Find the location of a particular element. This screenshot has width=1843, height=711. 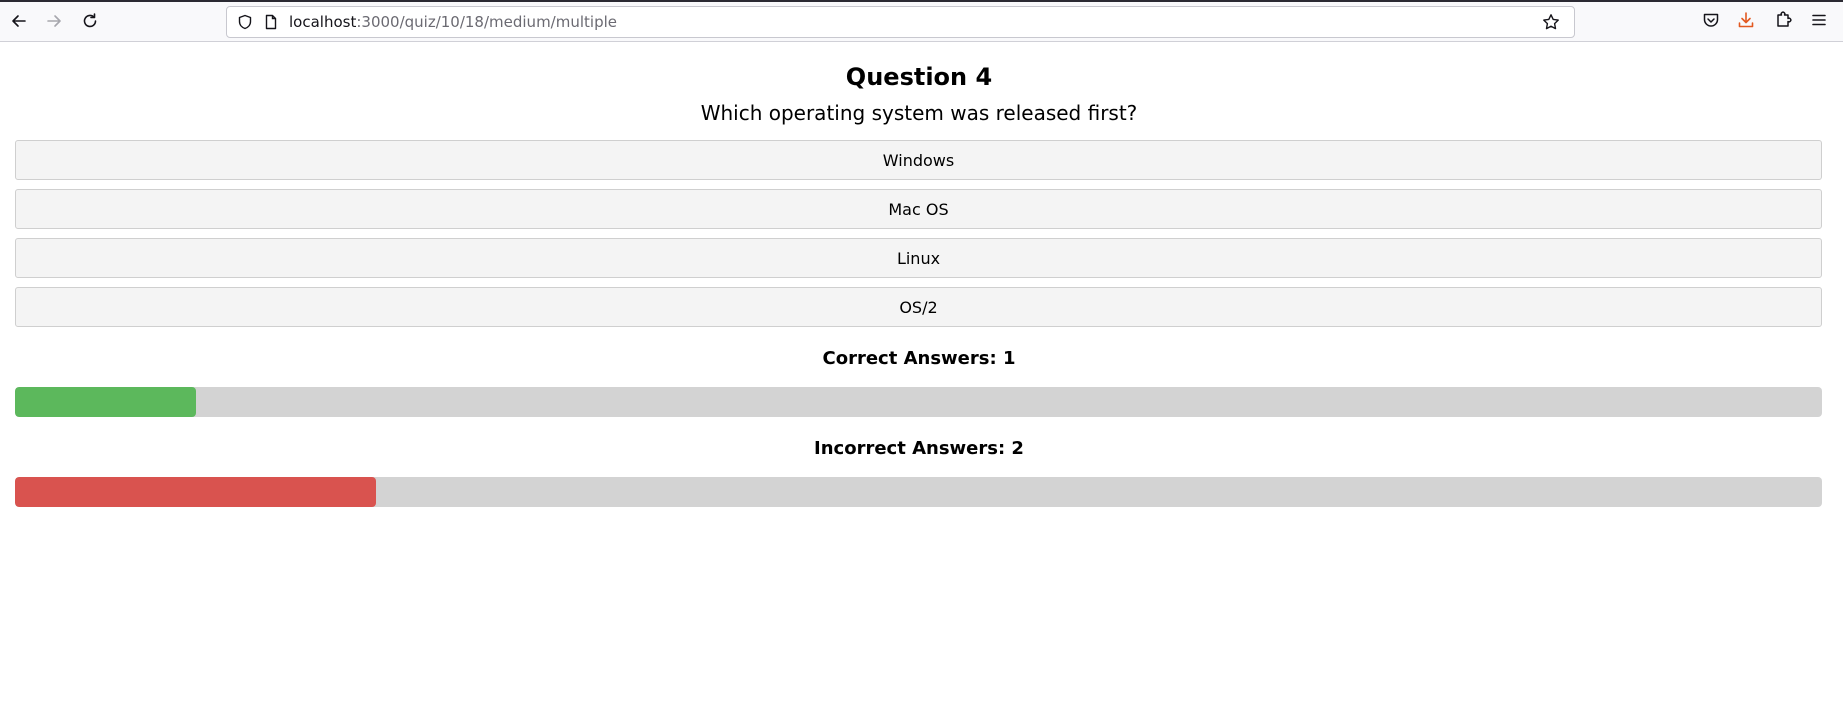

reload-button is located at coordinates (90, 21).